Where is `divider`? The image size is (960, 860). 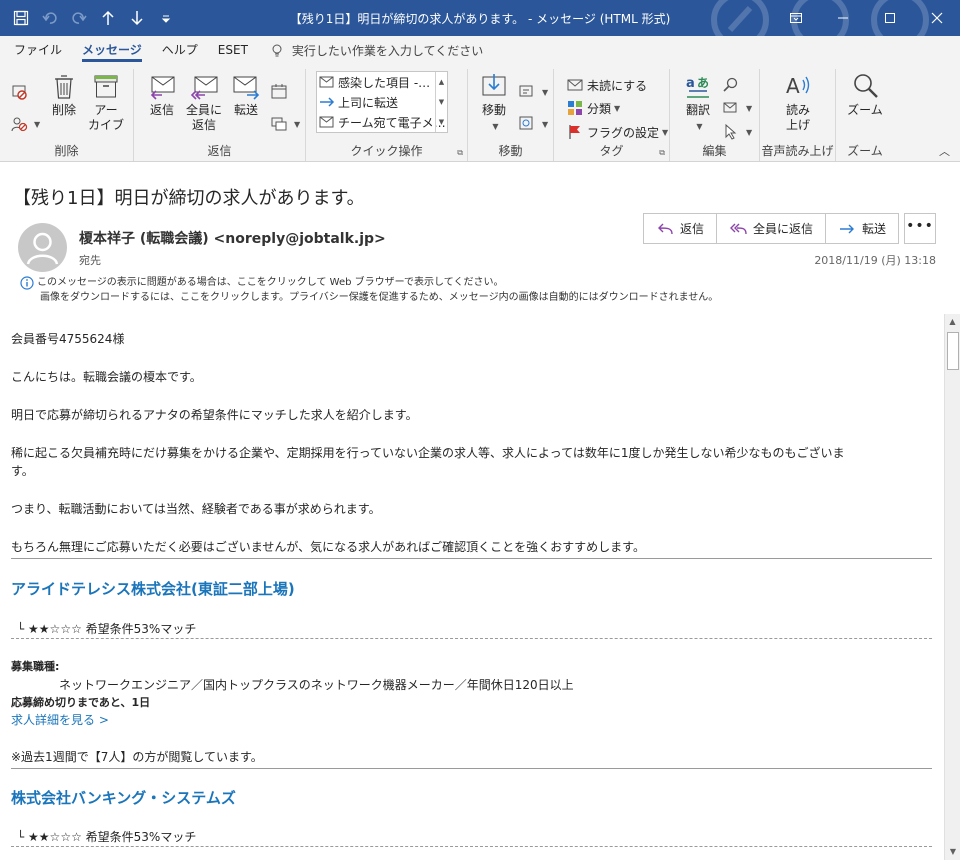
divider is located at coordinates (471, 768).